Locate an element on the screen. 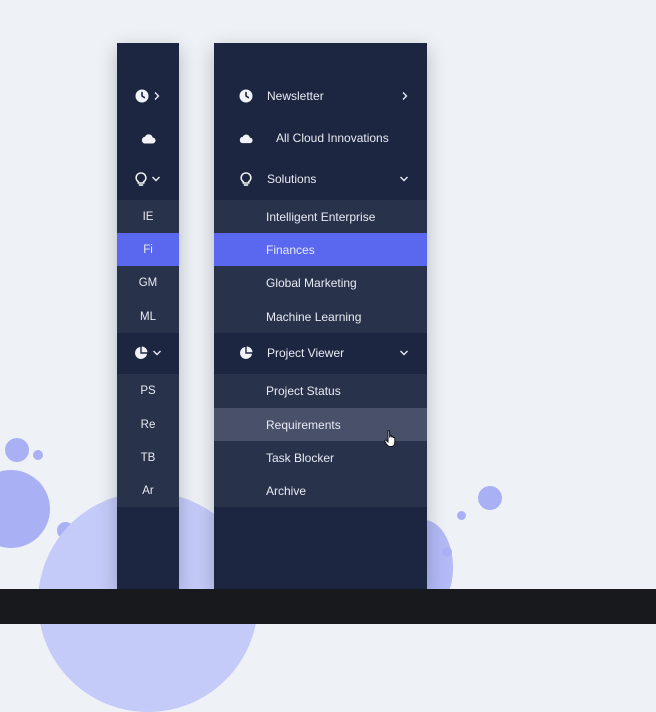  collapsed-nav-abbr: ML is located at coordinates (148, 316).